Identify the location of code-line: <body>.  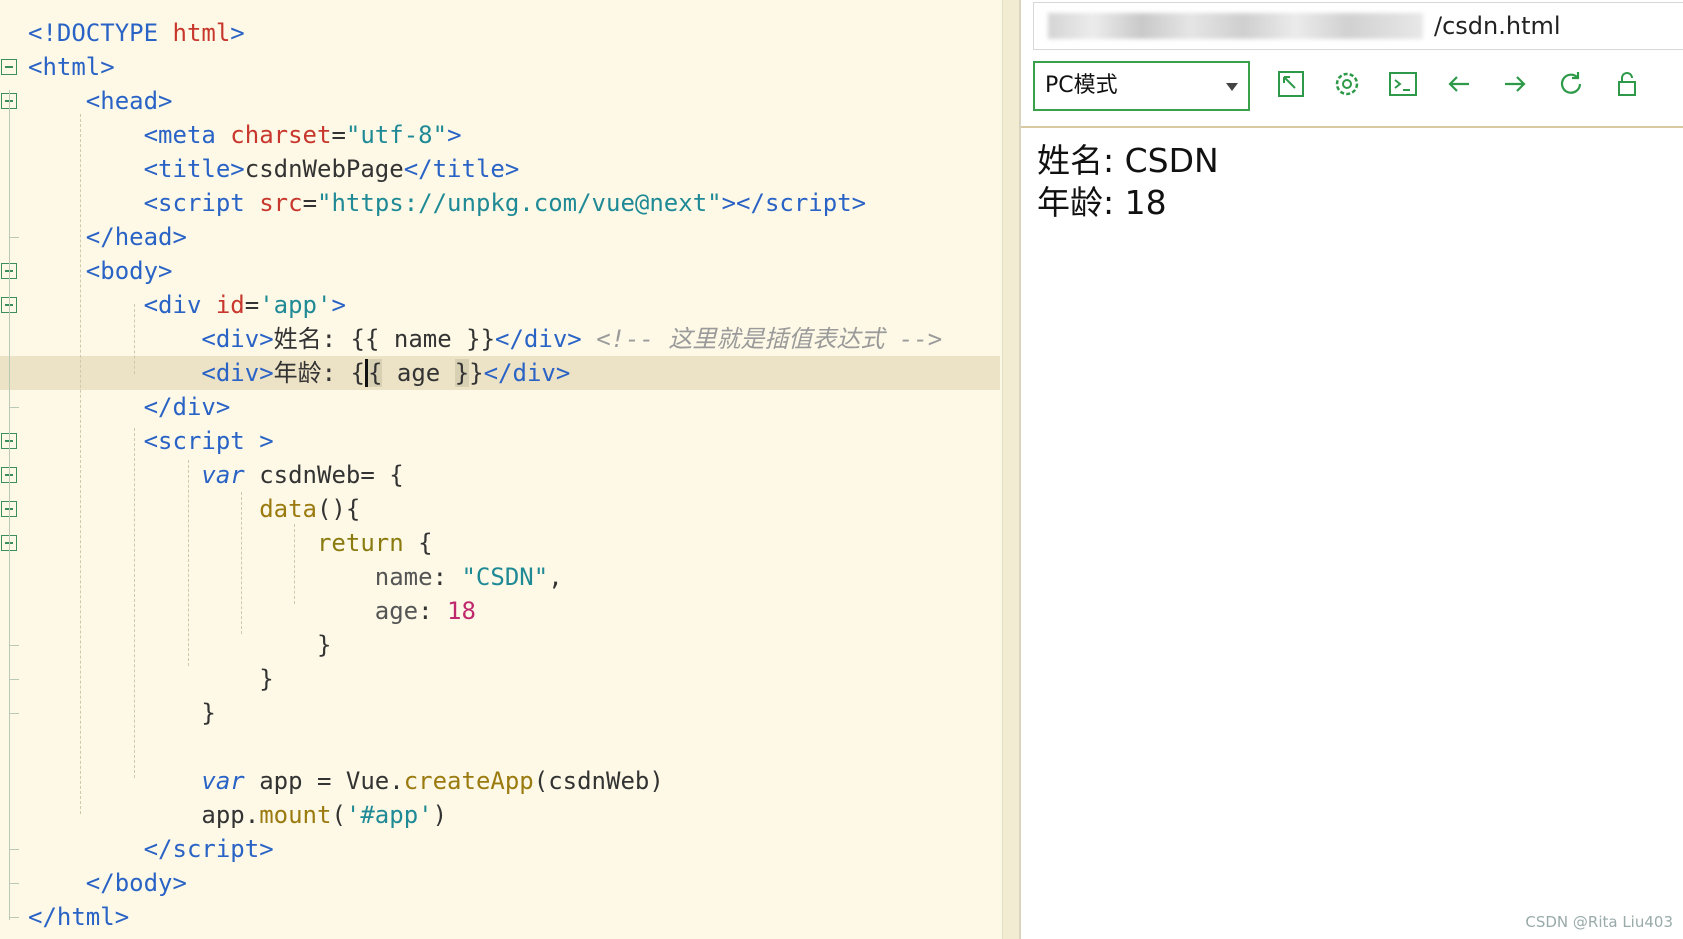
(500, 271).